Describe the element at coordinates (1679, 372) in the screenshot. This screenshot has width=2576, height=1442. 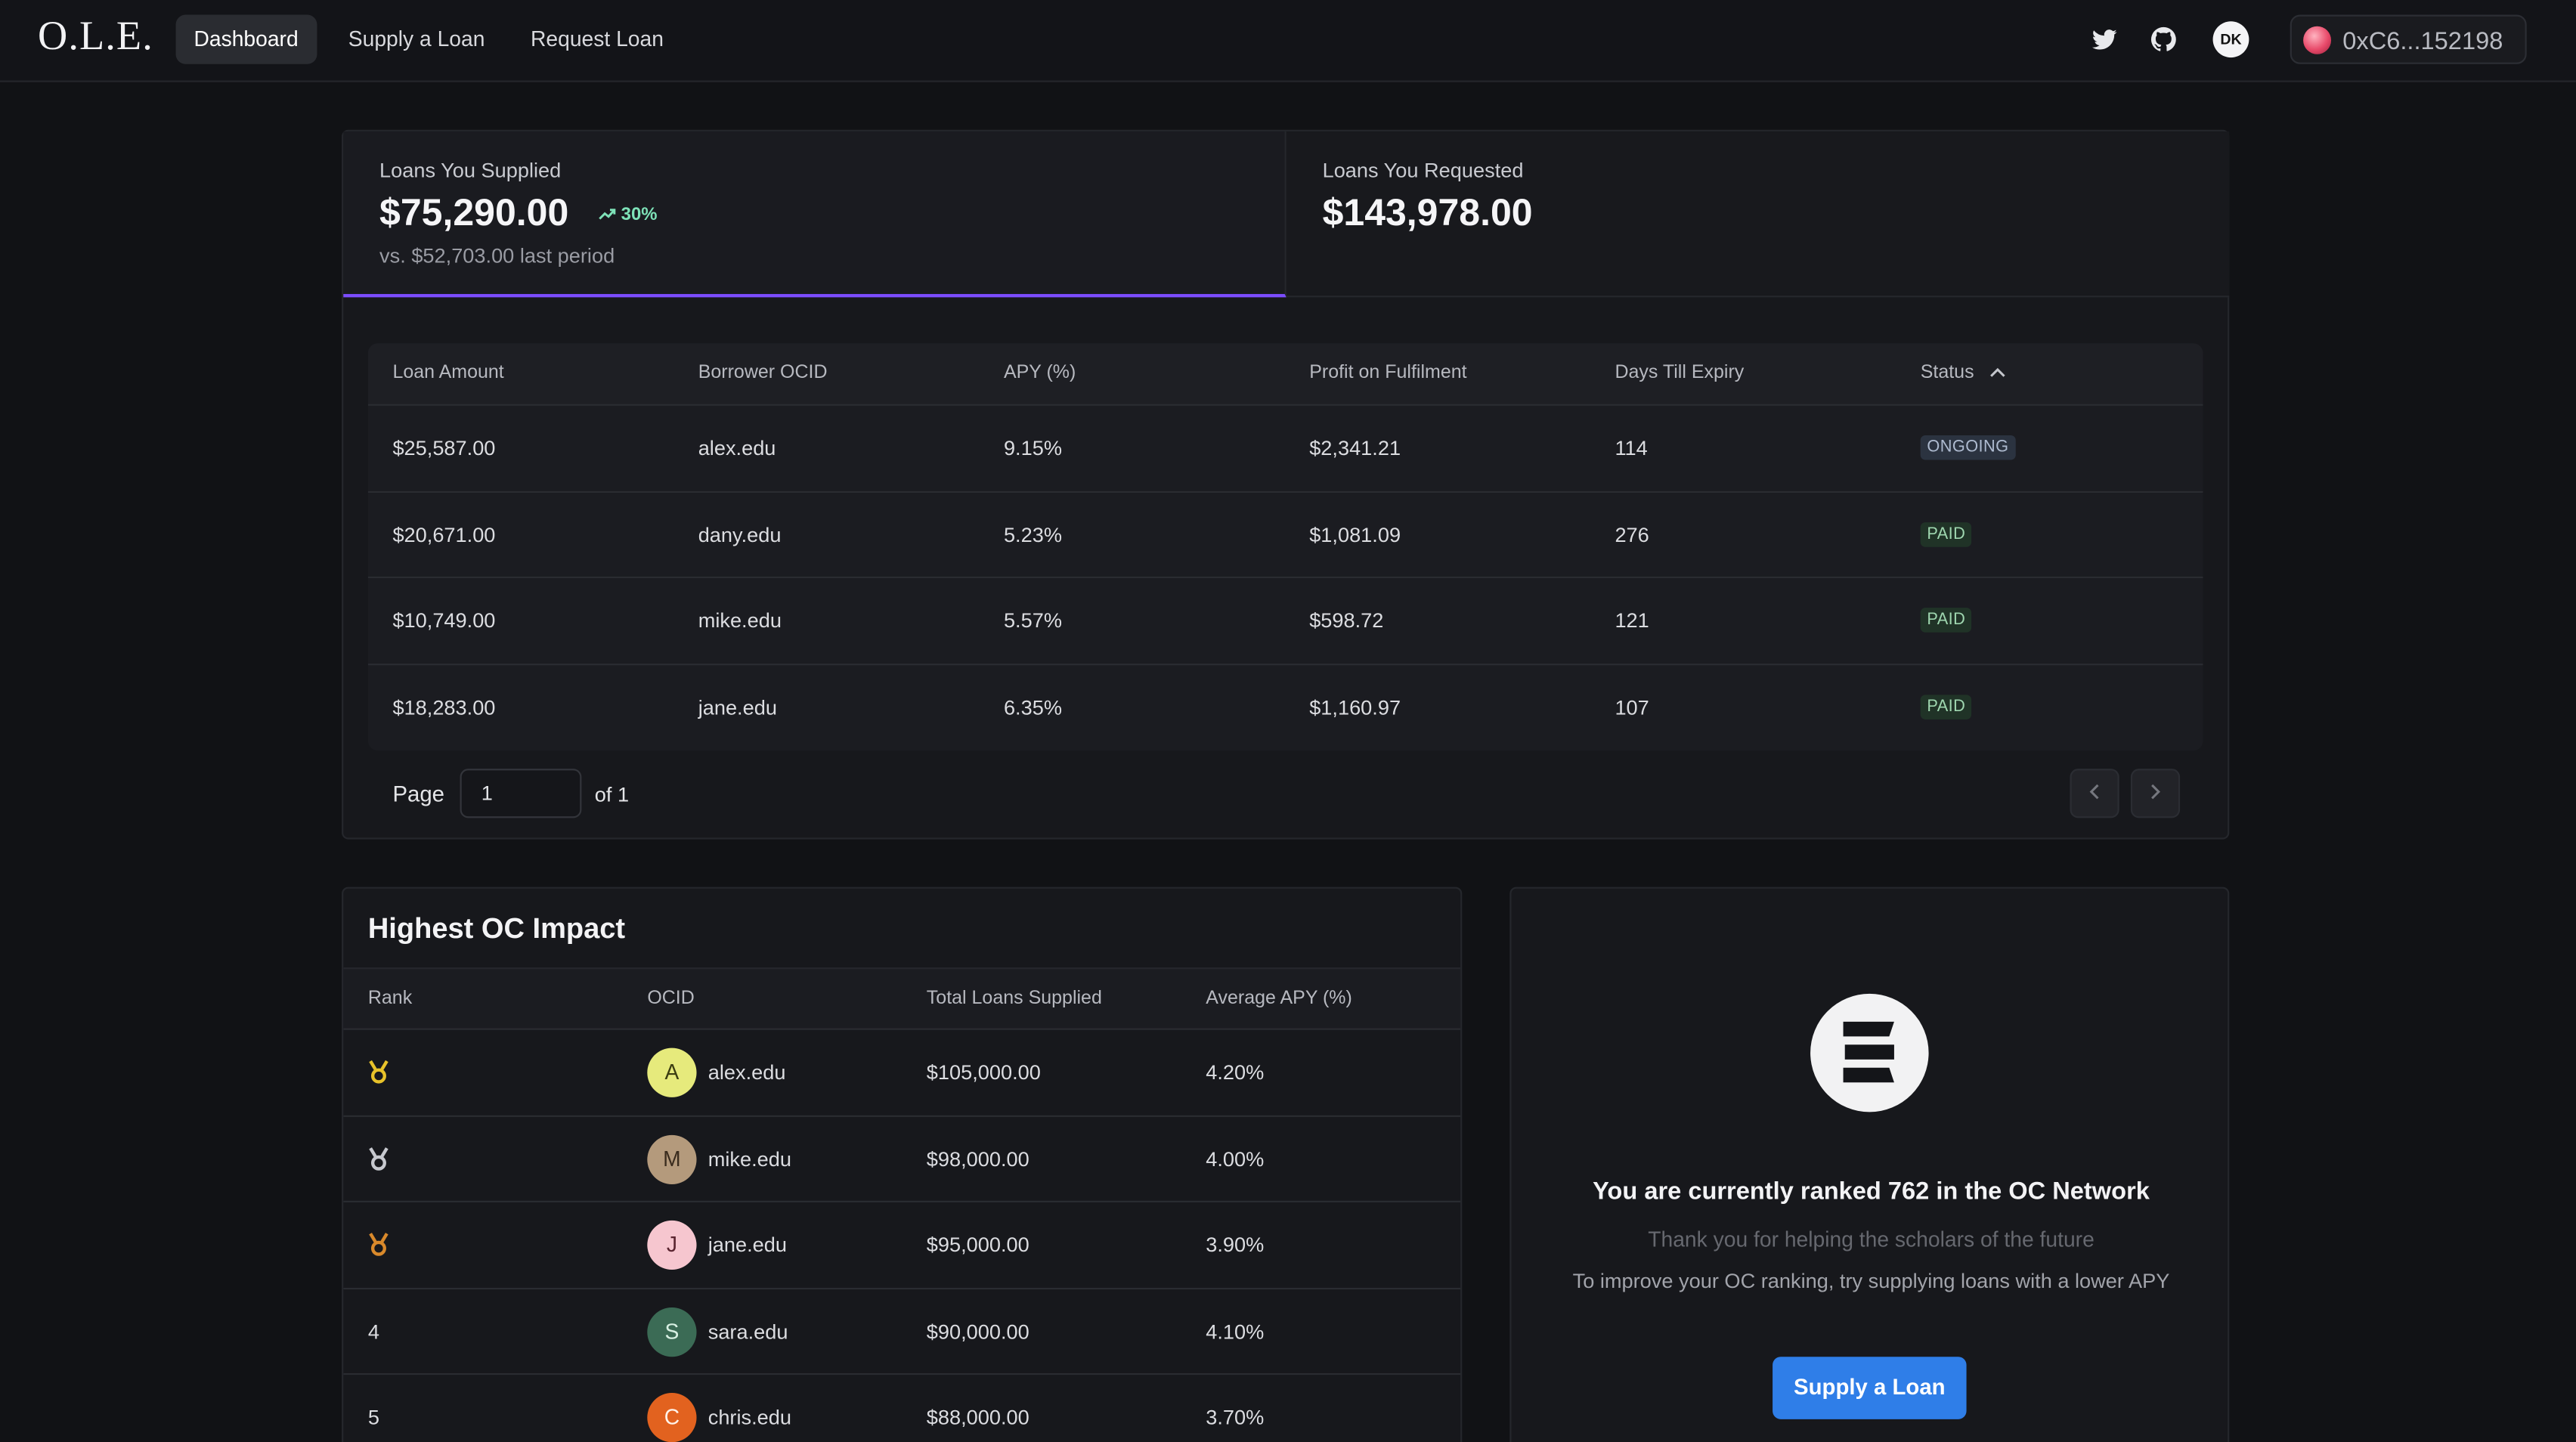
I see `col-days-till-expiry: Days Till Expiry` at that location.